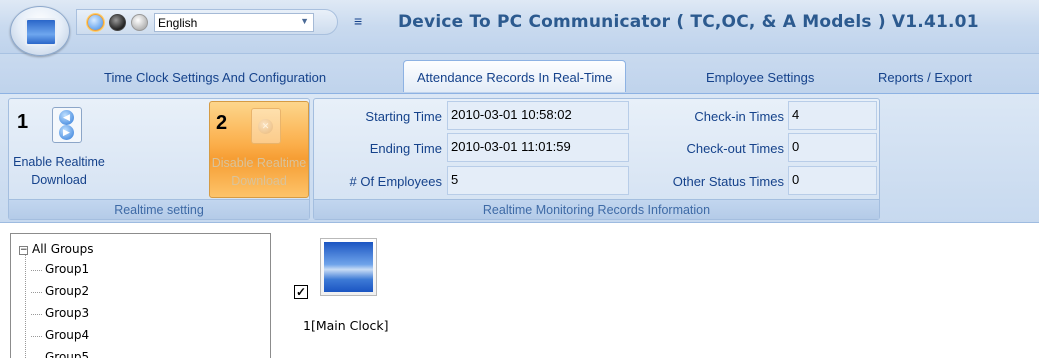 The height and width of the screenshot is (358, 1039). Describe the element at coordinates (117, 22) in the screenshot. I see `black-theme-icon` at that location.